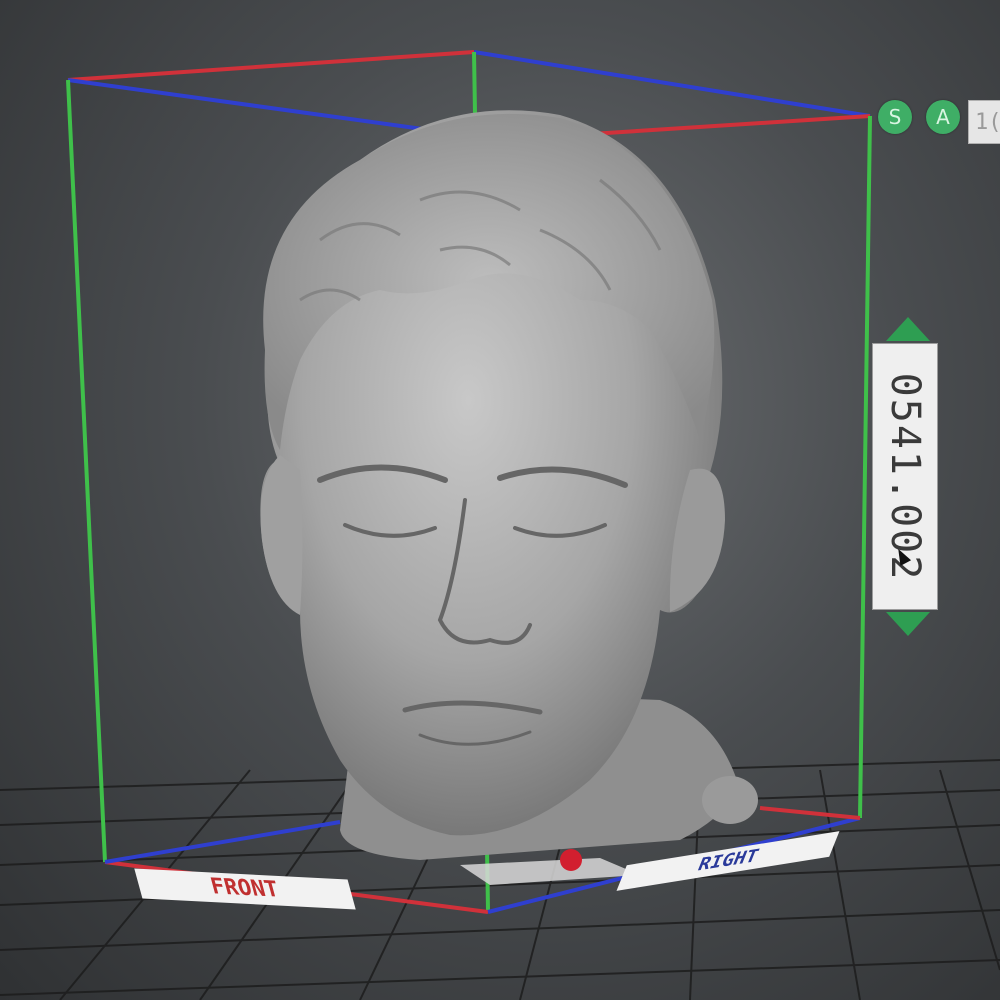 This screenshot has width=1000, height=1000. What do you see at coordinates (730, 800) in the screenshot?
I see `model-shoulder` at bounding box center [730, 800].